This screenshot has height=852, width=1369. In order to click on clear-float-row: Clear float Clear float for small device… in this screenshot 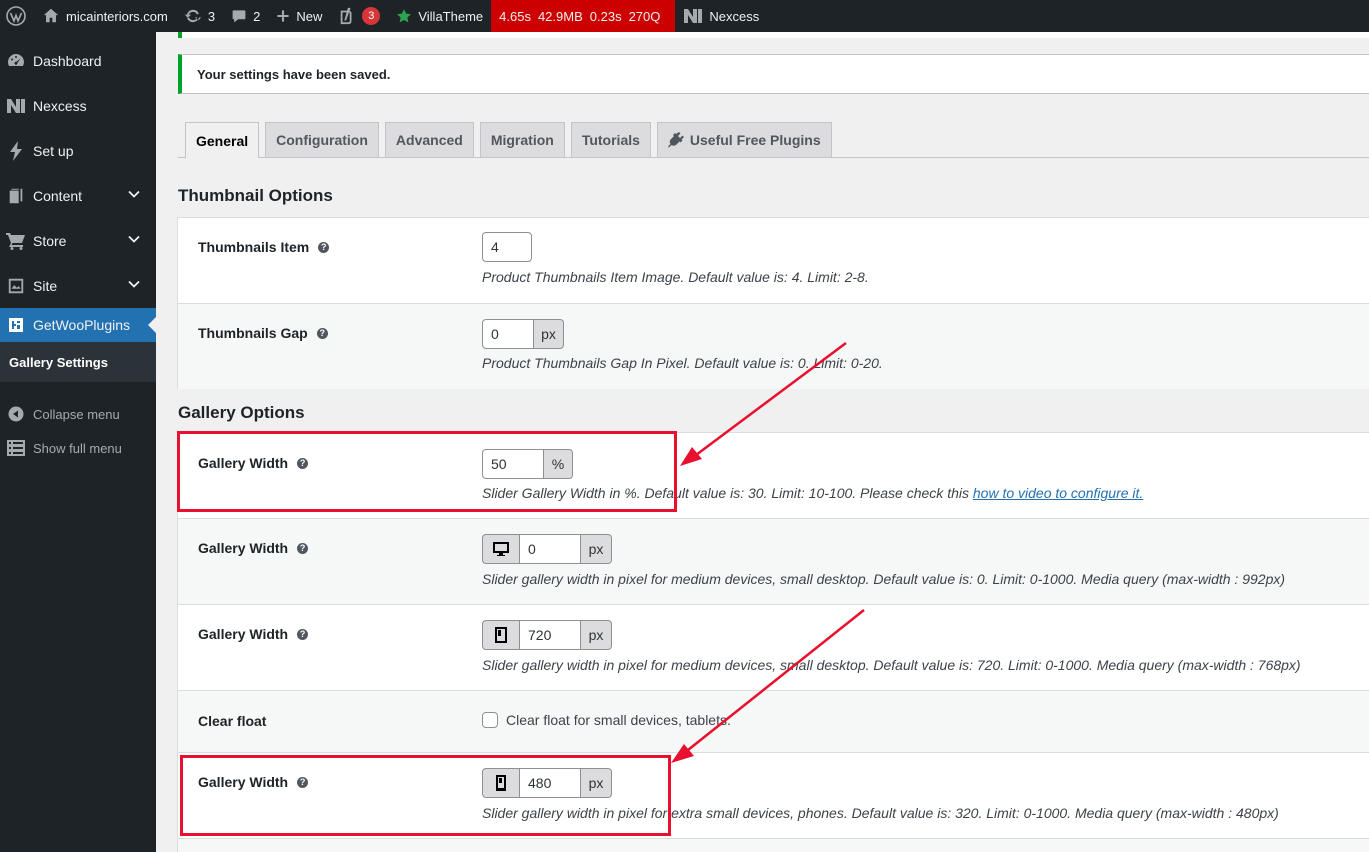, I will do `click(773, 722)`.